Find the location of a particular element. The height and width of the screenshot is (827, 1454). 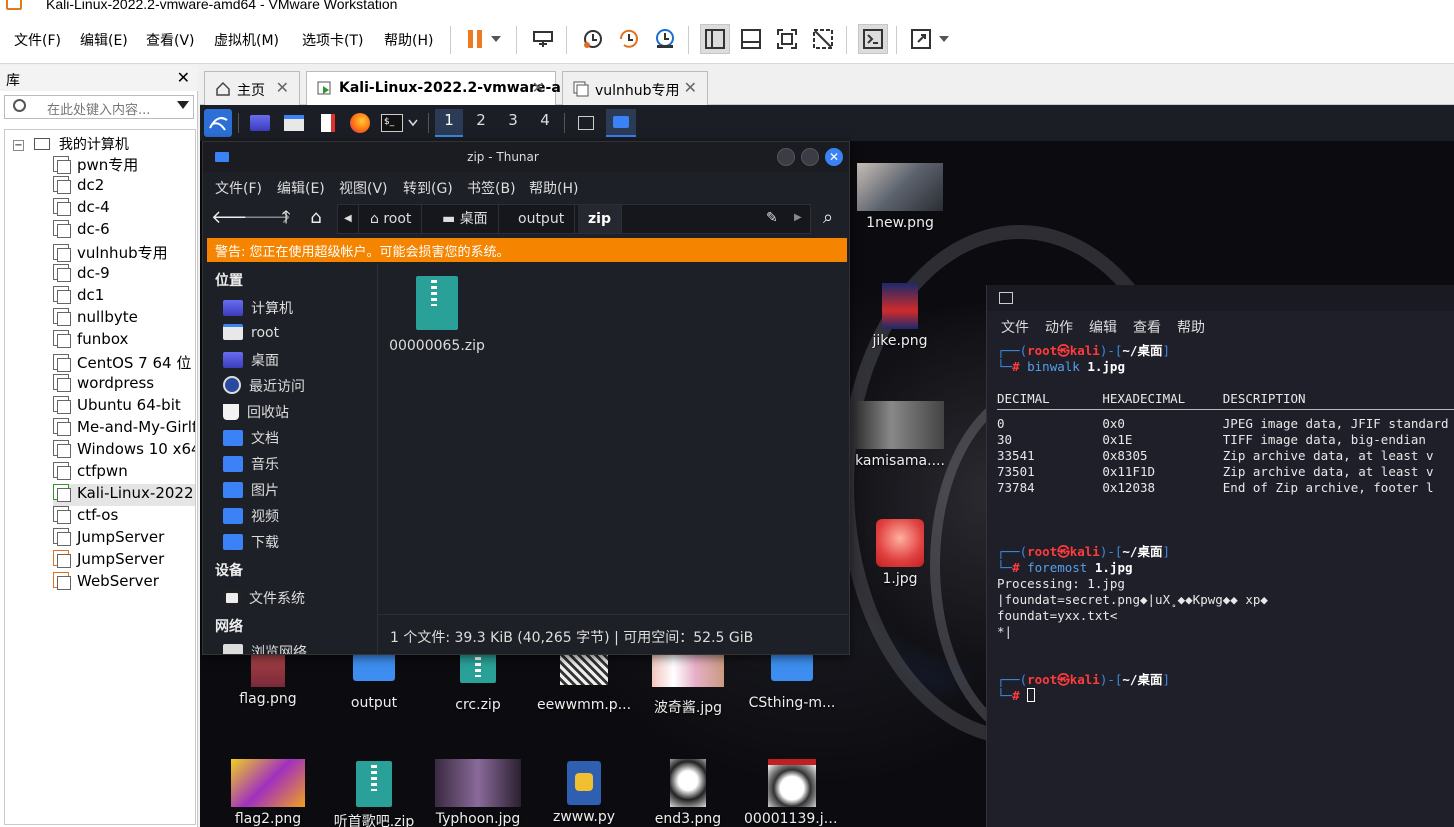

collapse-icon: − is located at coordinates (18, 145).